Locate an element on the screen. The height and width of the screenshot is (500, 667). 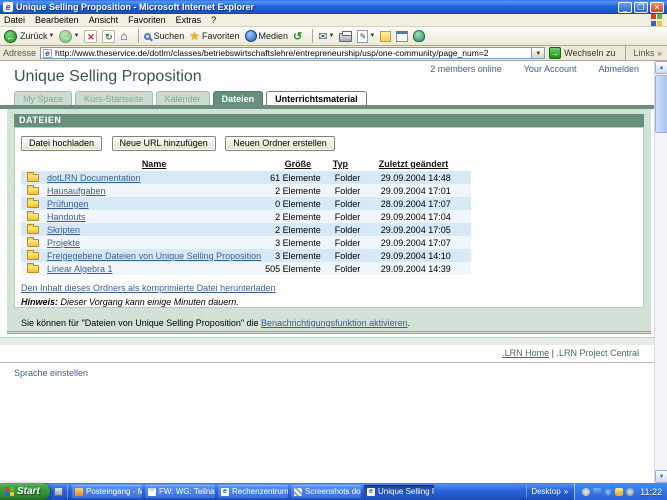
tab-kalender: Kalender is located at coordinates (182, 98).